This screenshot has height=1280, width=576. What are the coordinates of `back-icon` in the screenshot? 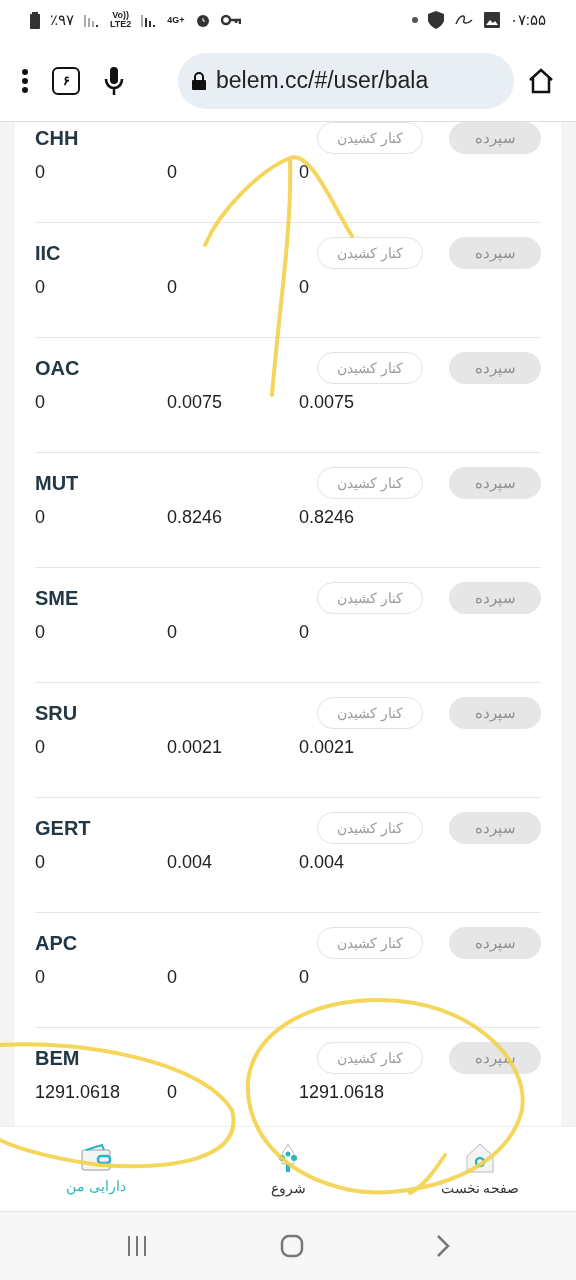 It's located at (443, 1246).